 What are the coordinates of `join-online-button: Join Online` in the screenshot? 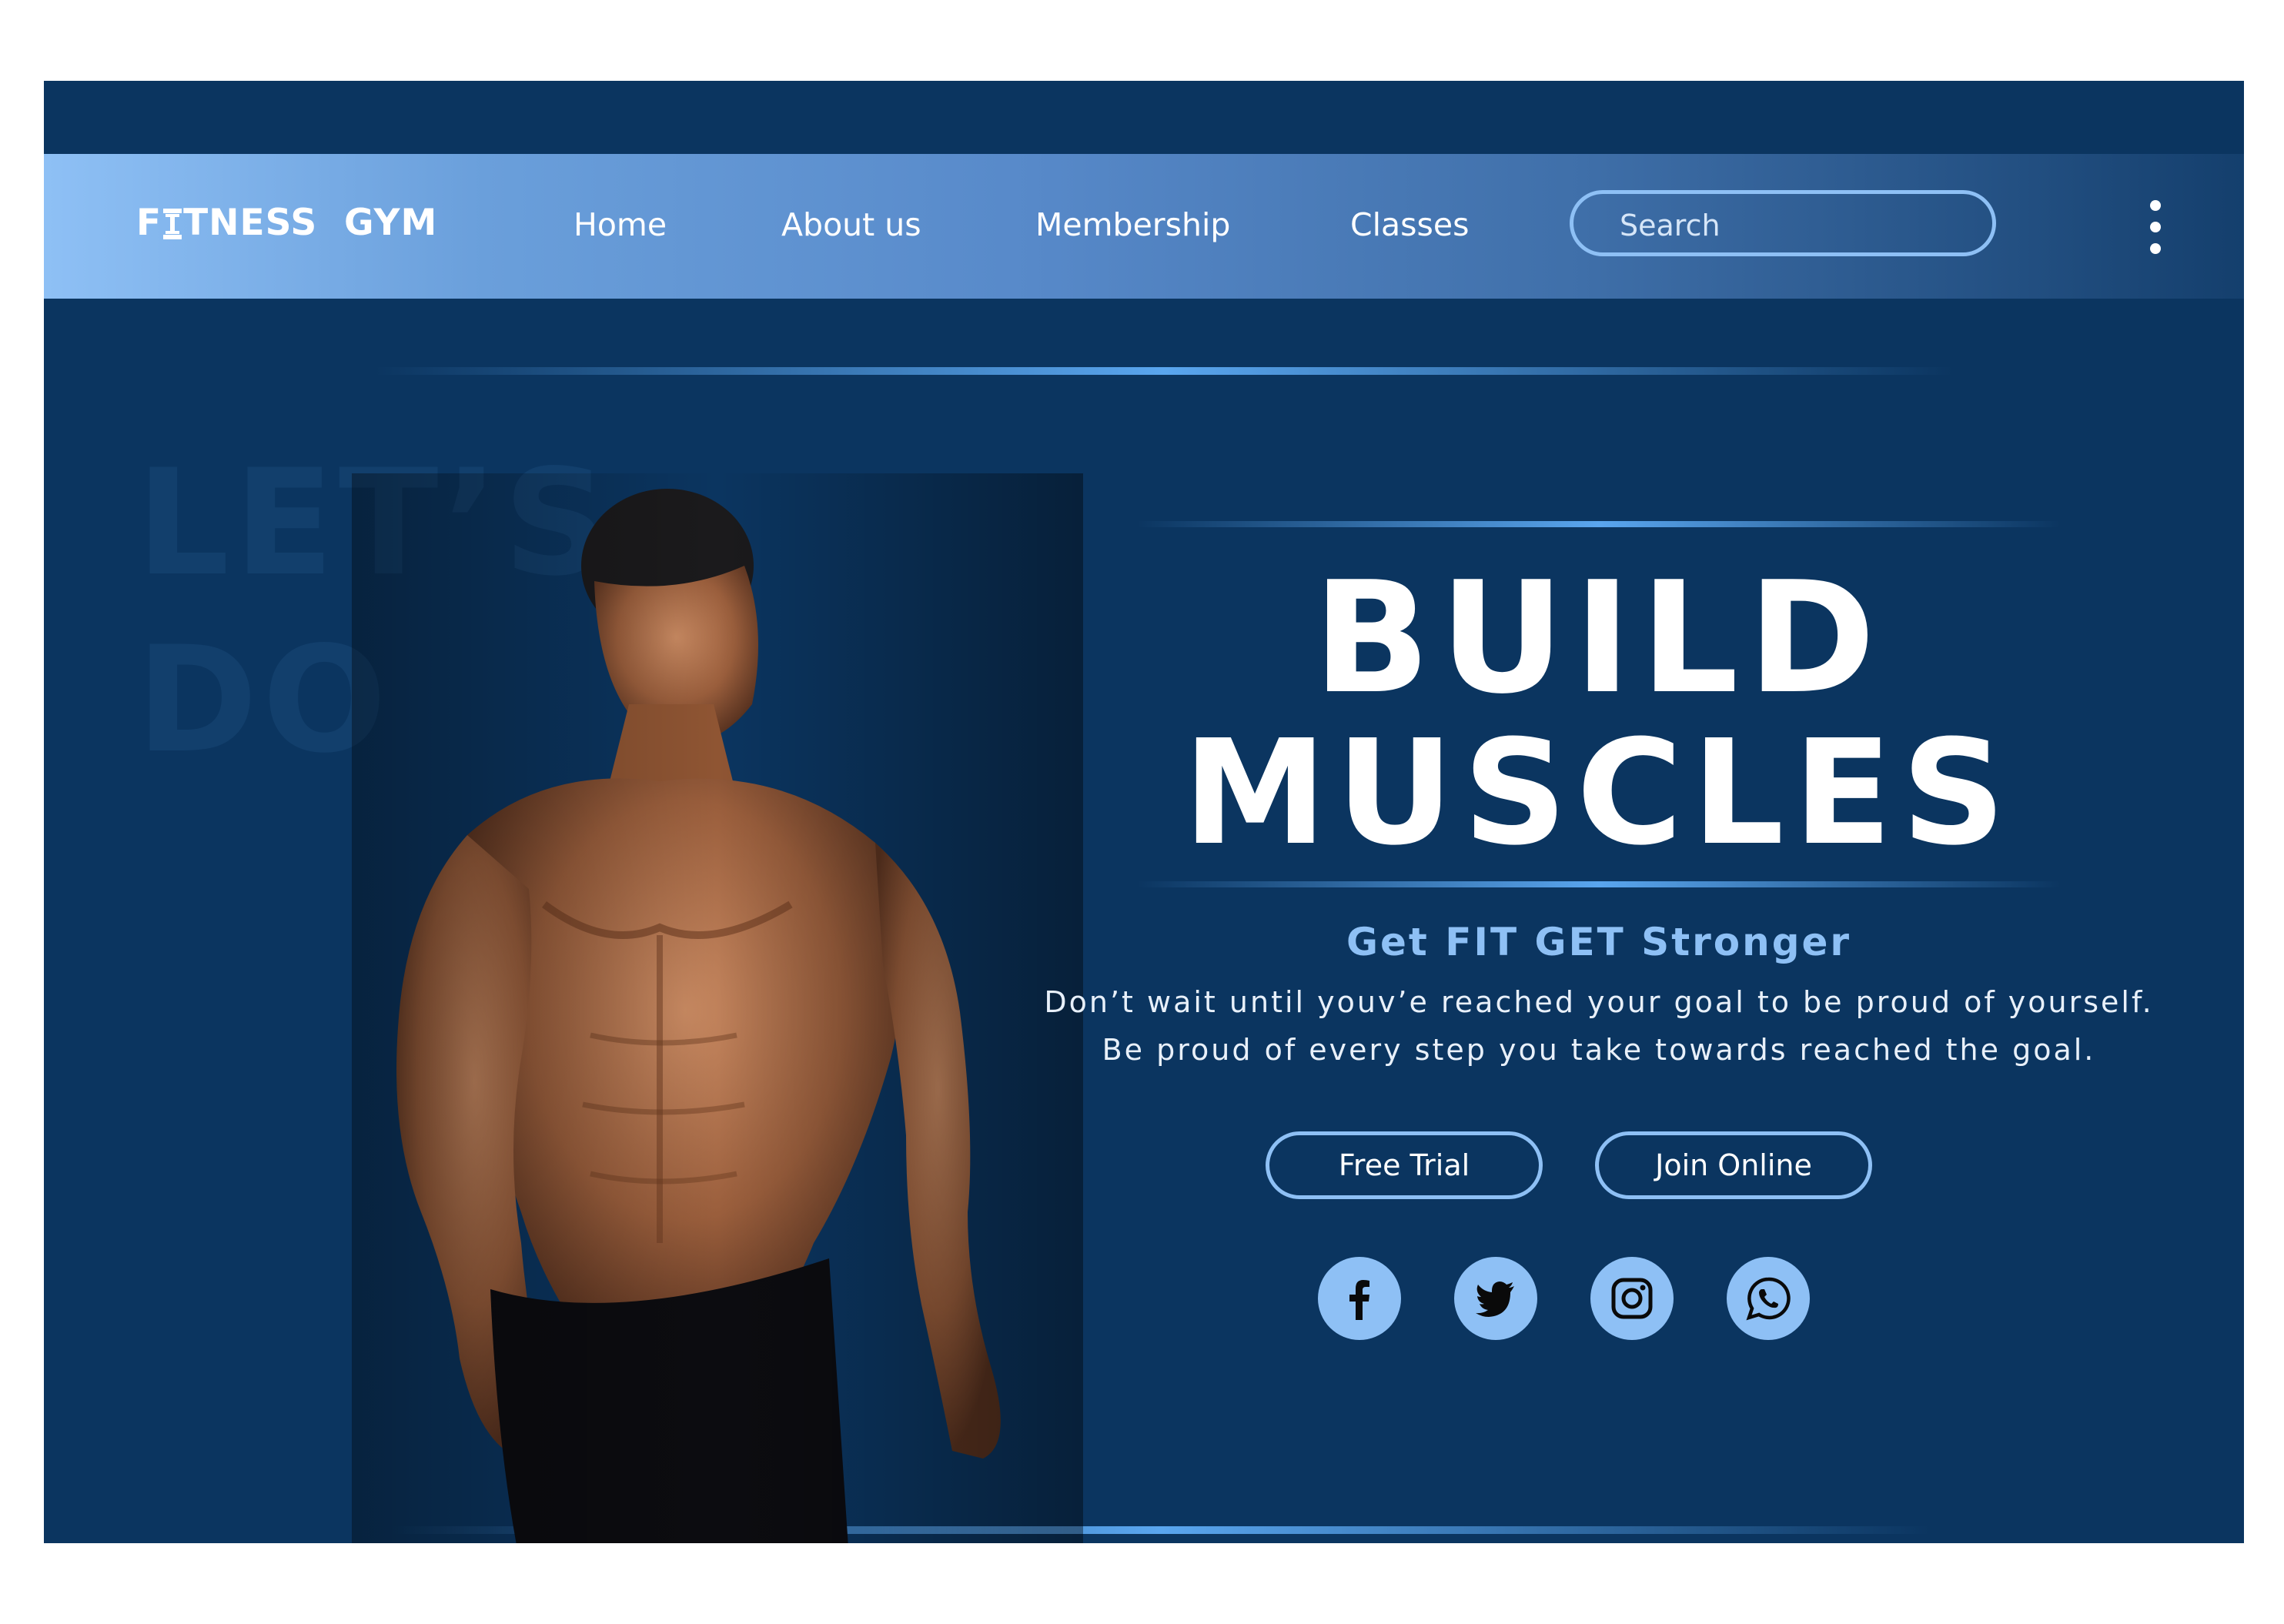 It's located at (1733, 1165).